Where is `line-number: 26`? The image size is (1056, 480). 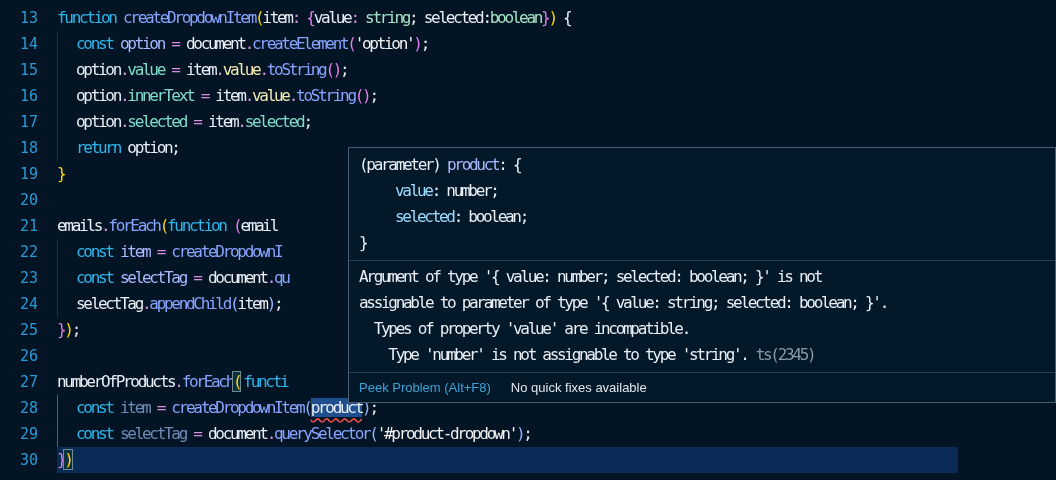
line-number: 26 is located at coordinates (28, 356).